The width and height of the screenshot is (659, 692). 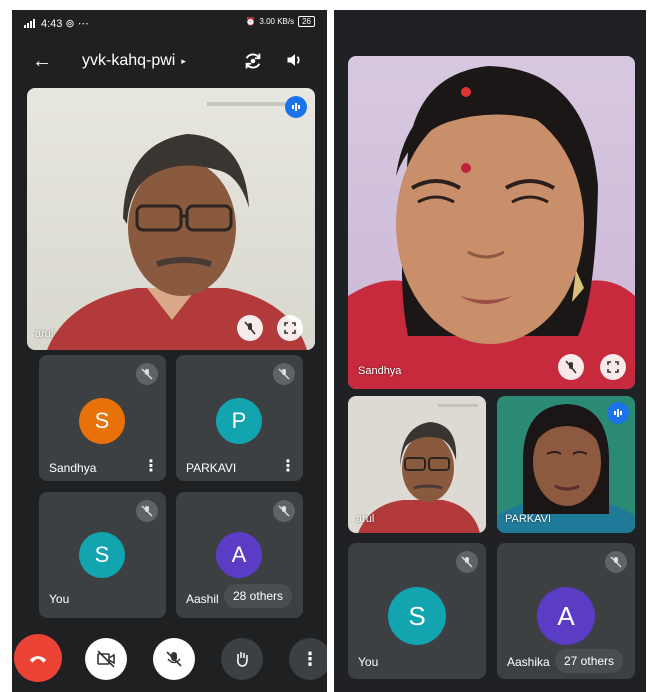 I want to click on participant-name: Aashil, so click(x=202, y=599).